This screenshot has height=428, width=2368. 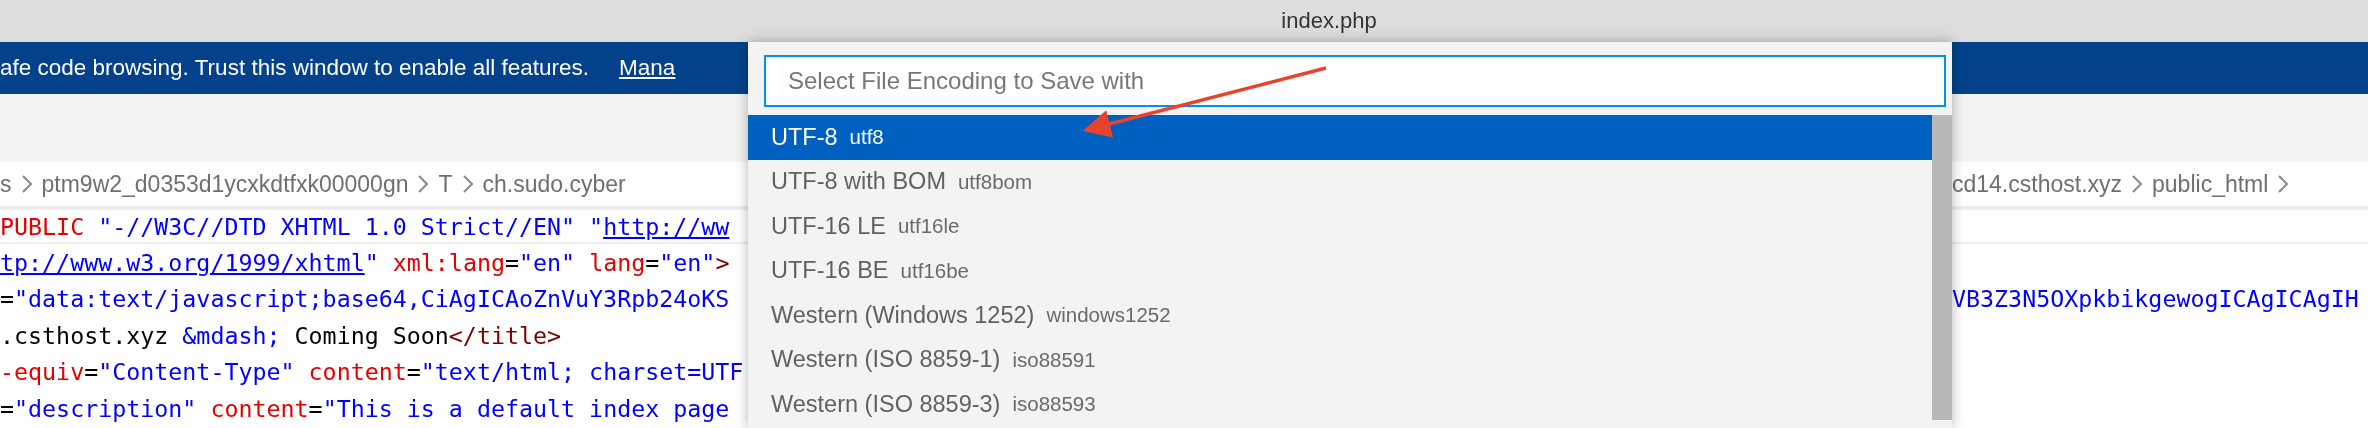 I want to click on code-line: VB3Z3N5OXpkbikgewogICAgICAgIH, so click(x=2156, y=299).